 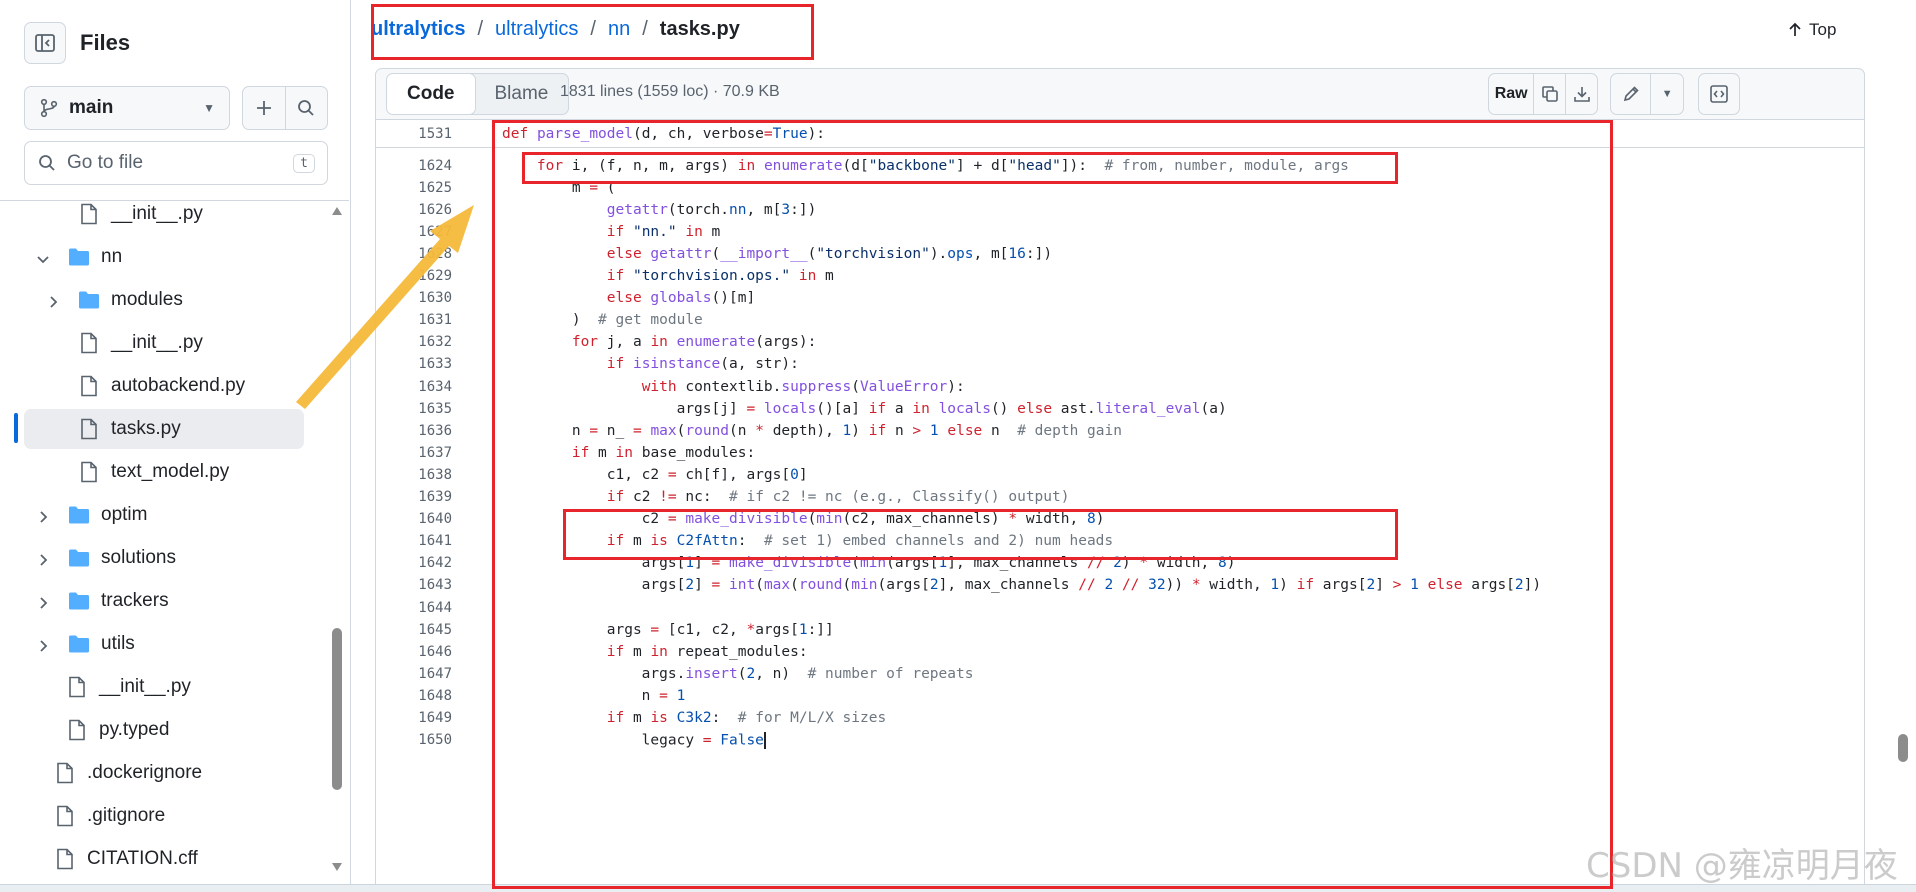 What do you see at coordinates (160, 257) in the screenshot?
I see `sidebar-item-nn: nn` at bounding box center [160, 257].